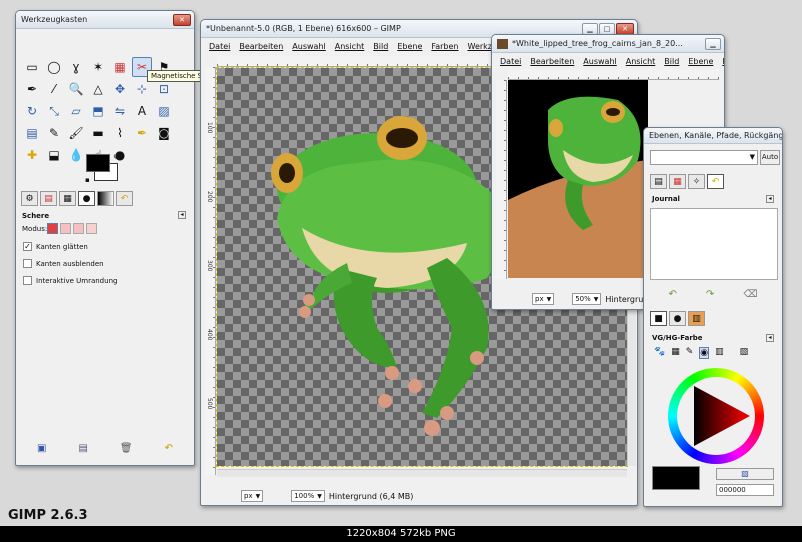 The image size is (802, 542). What do you see at coordinates (91, 228) in the screenshot?
I see `mode-intersect-icon` at bounding box center [91, 228].